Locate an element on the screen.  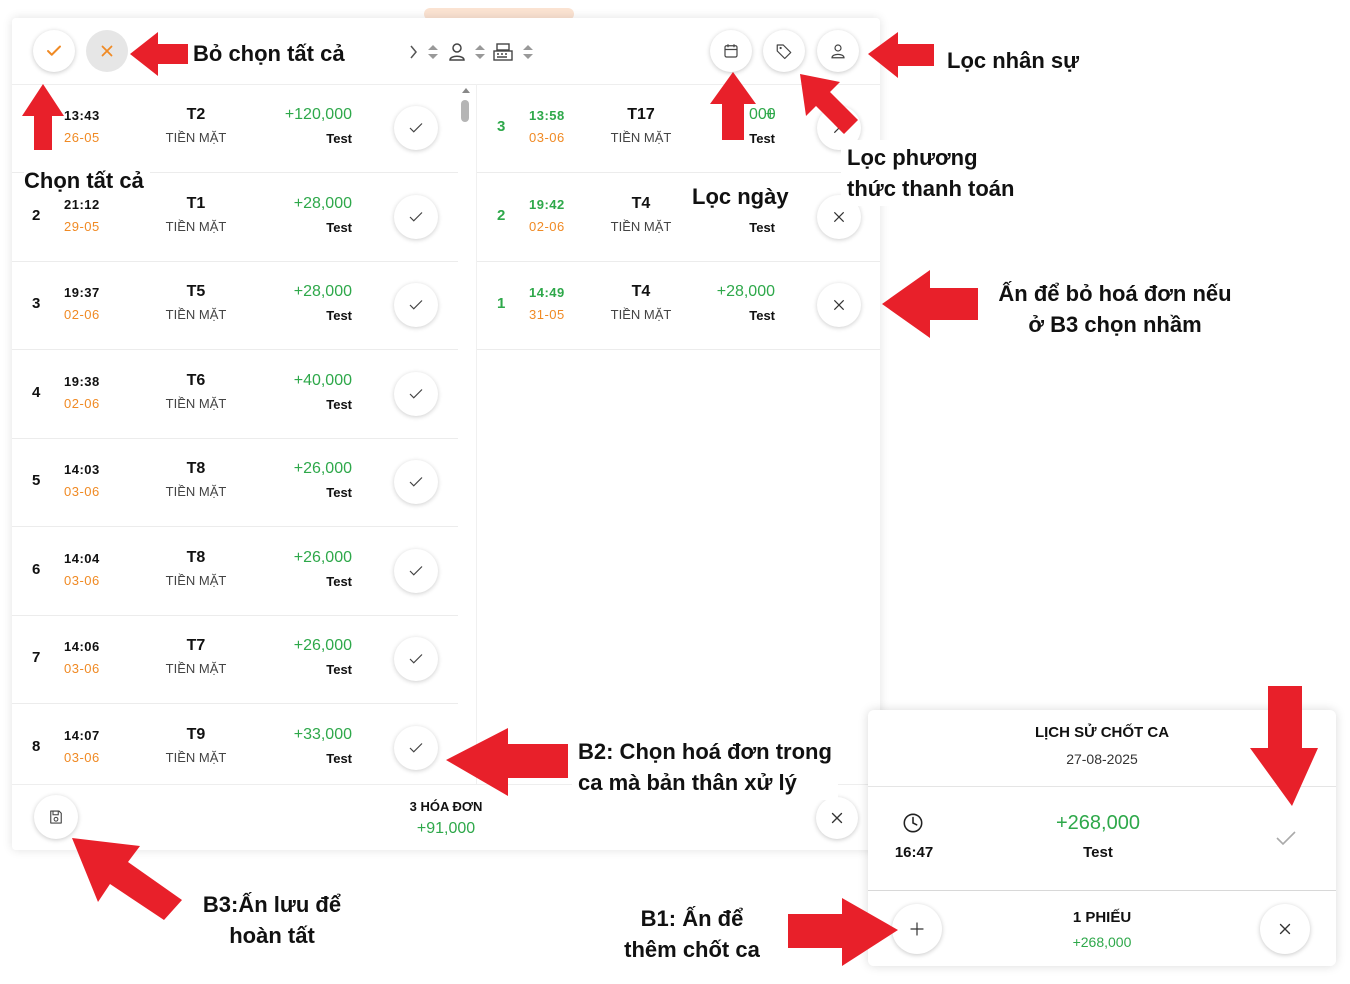
arrow-select-all is located at coordinates (43, 117).